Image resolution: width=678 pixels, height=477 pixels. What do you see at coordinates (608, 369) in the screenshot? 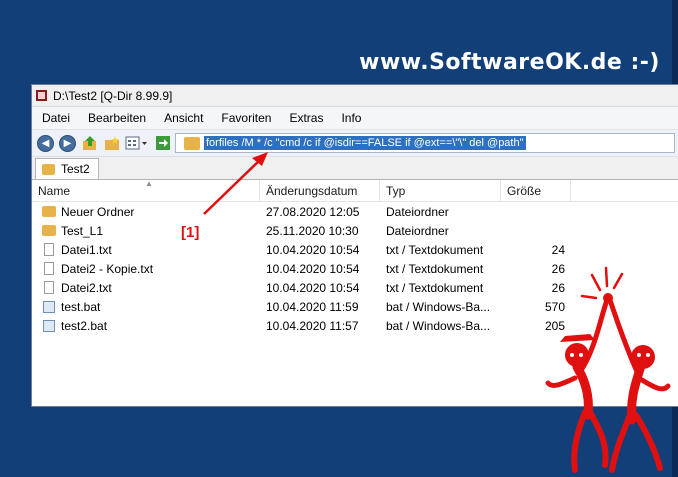
I see `dancing-figures-icon` at bounding box center [608, 369].